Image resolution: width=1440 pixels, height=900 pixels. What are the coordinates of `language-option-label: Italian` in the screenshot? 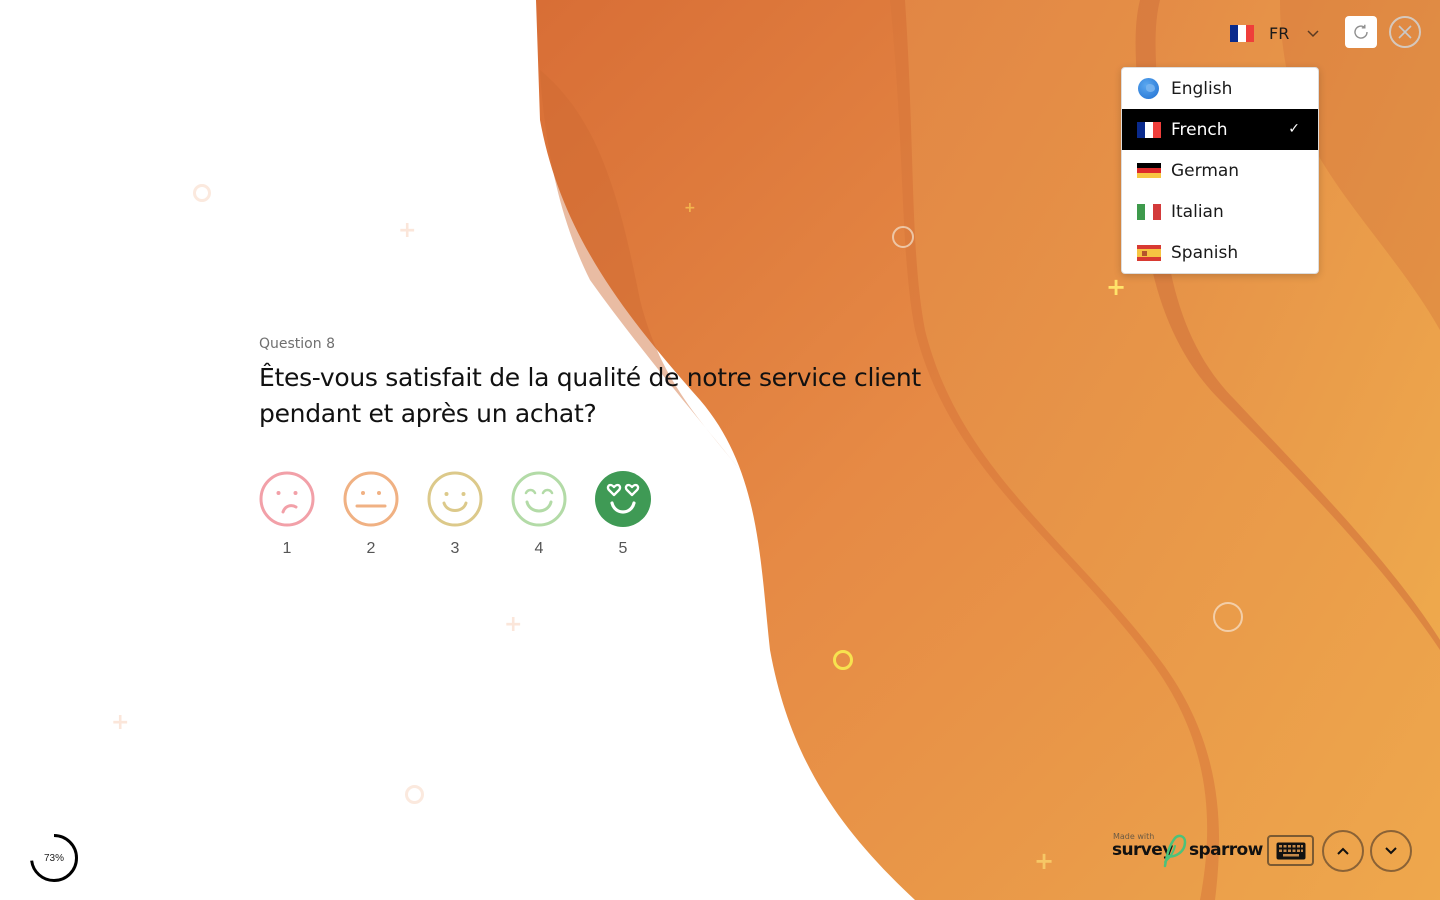 It's located at (1197, 211).